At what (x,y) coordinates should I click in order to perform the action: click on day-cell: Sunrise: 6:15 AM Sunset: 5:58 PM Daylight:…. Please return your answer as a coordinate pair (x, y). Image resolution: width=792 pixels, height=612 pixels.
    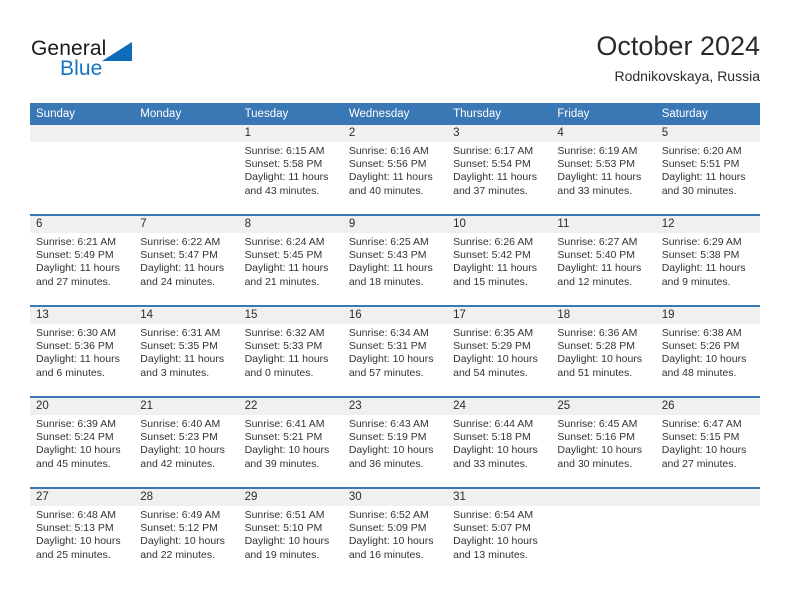
    Looking at the image, I should click on (291, 178).